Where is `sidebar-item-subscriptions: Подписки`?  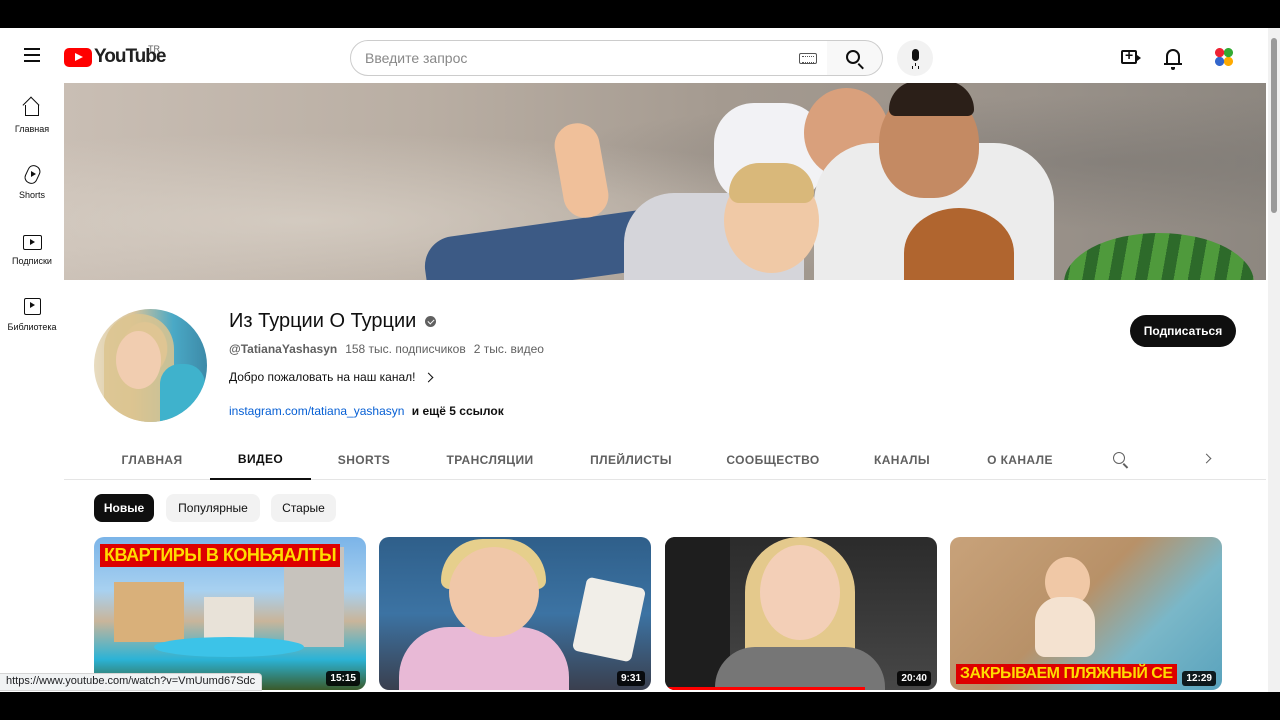
sidebar-item-subscriptions: Подписки is located at coordinates (32, 249).